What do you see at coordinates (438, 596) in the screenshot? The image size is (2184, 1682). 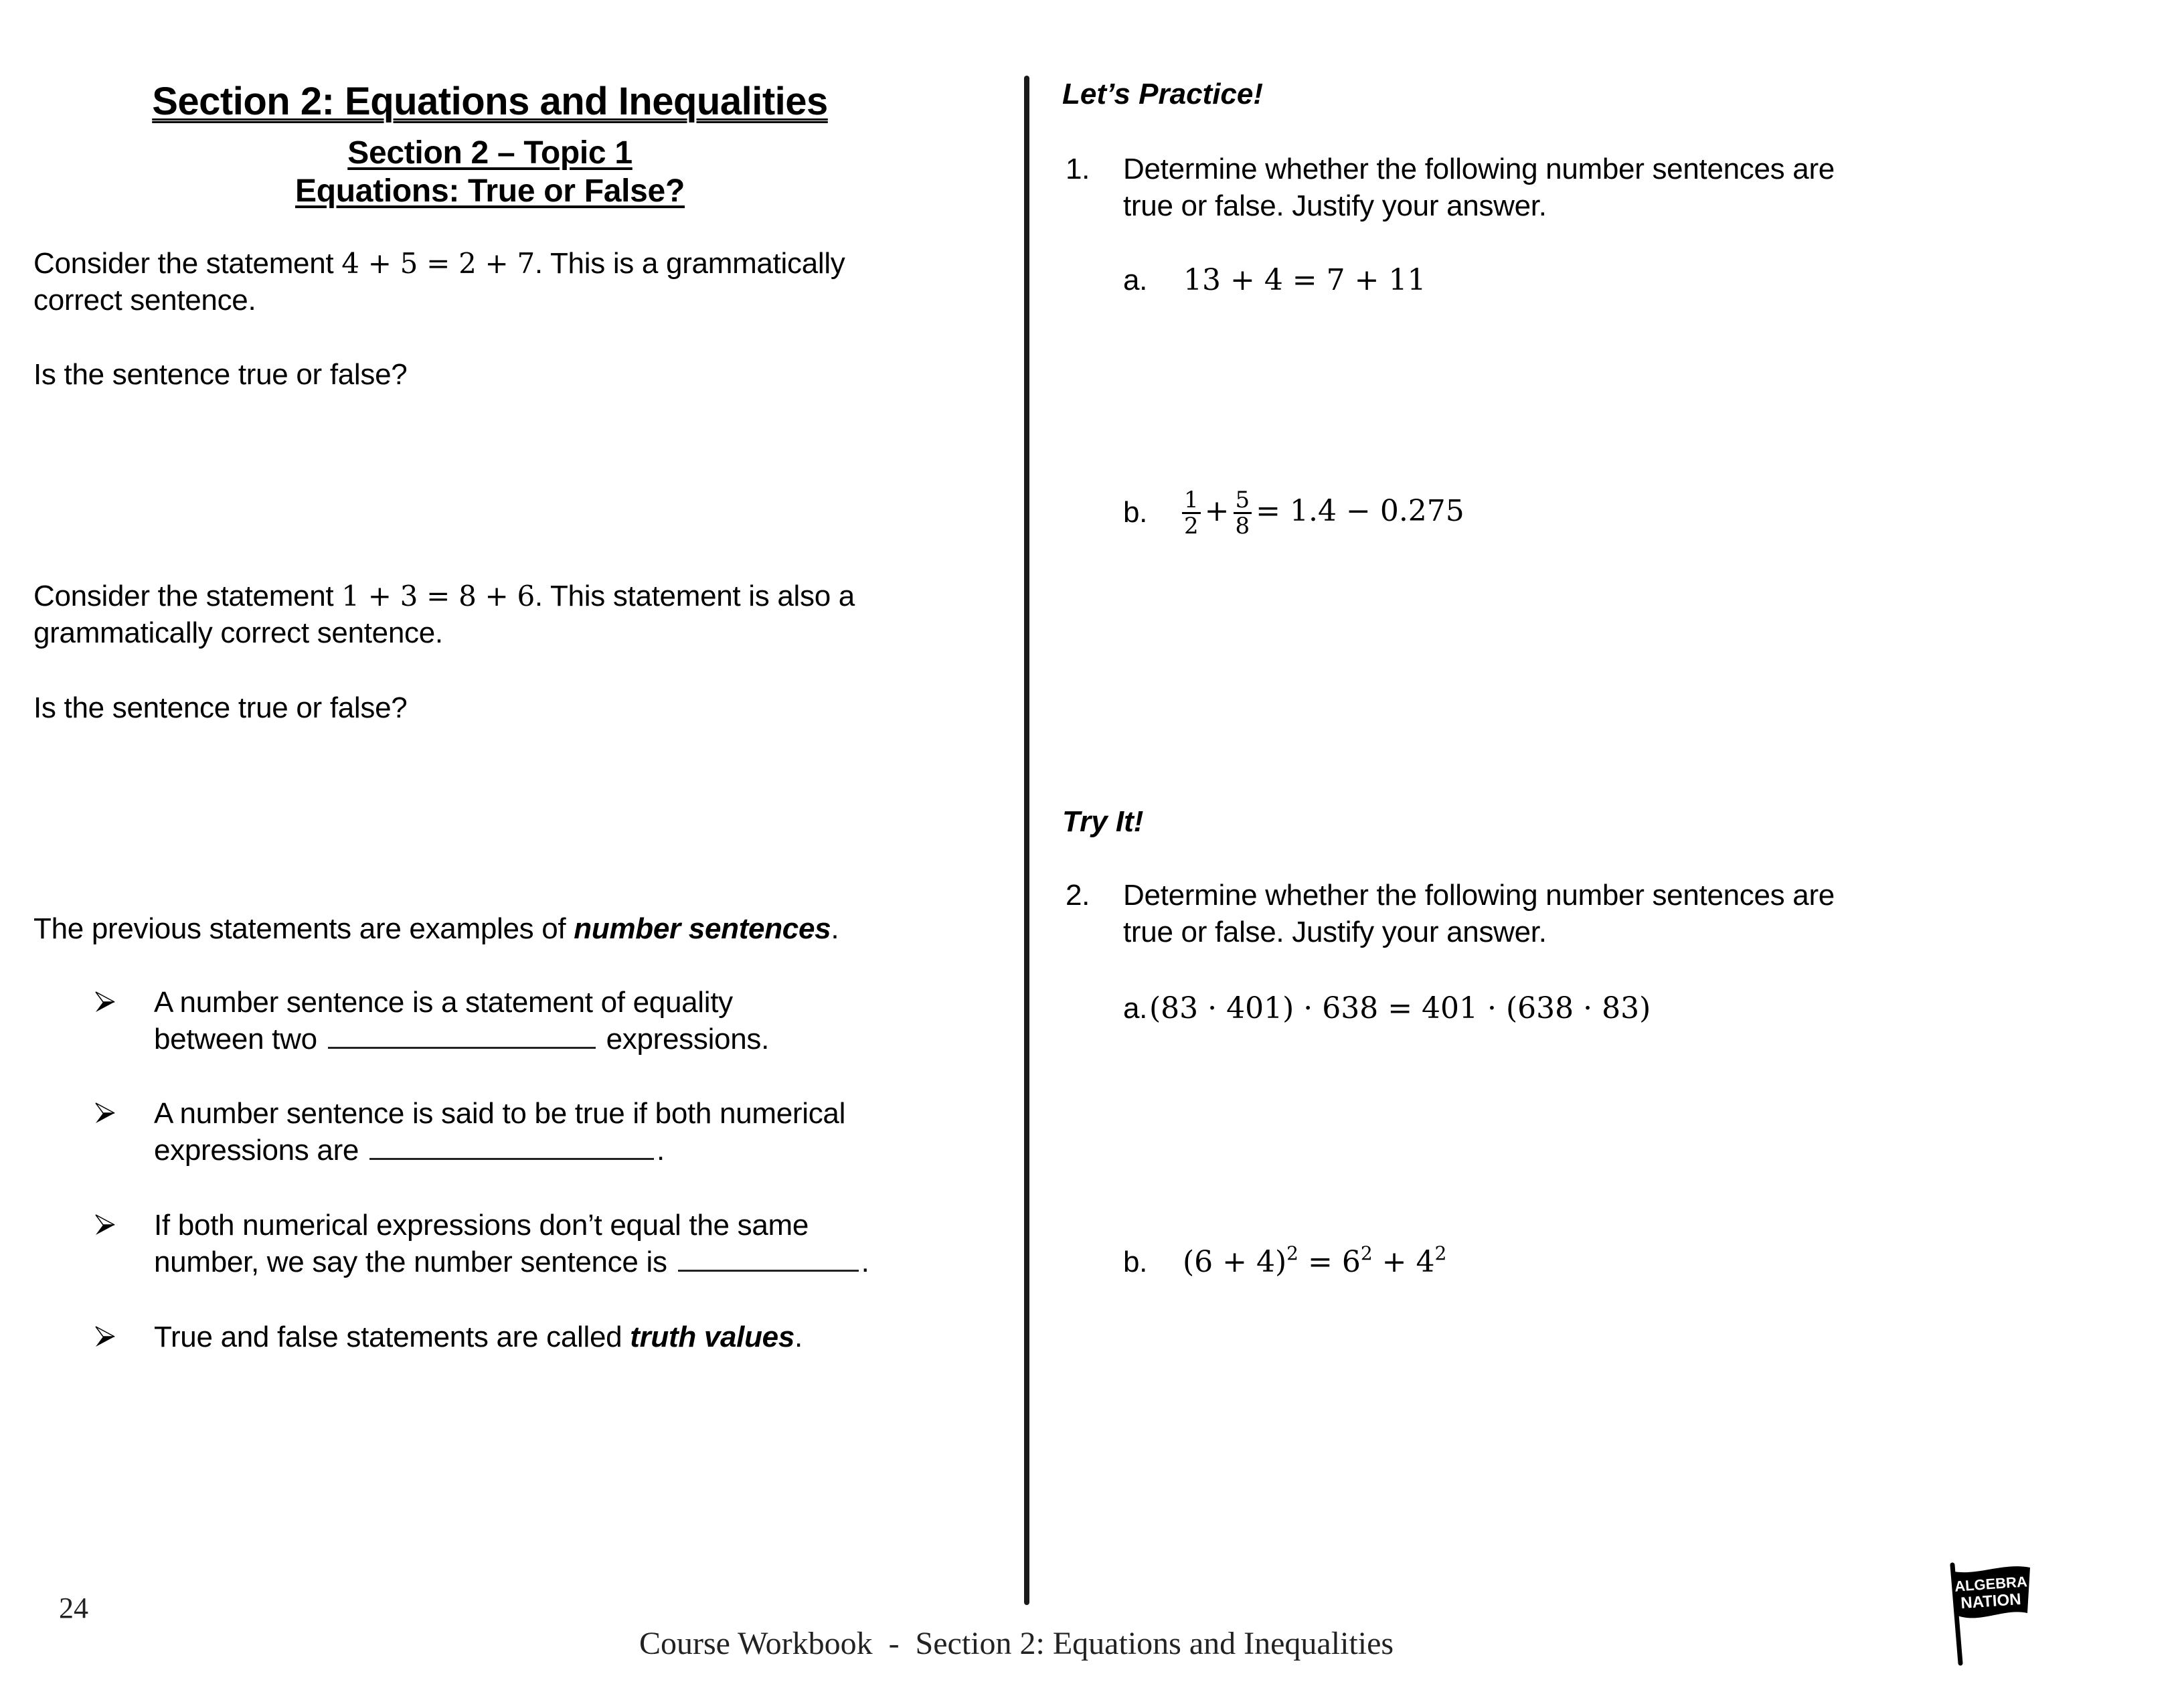 I see `statement-2-math: 1 + 3 = 8 + 6` at bounding box center [438, 596].